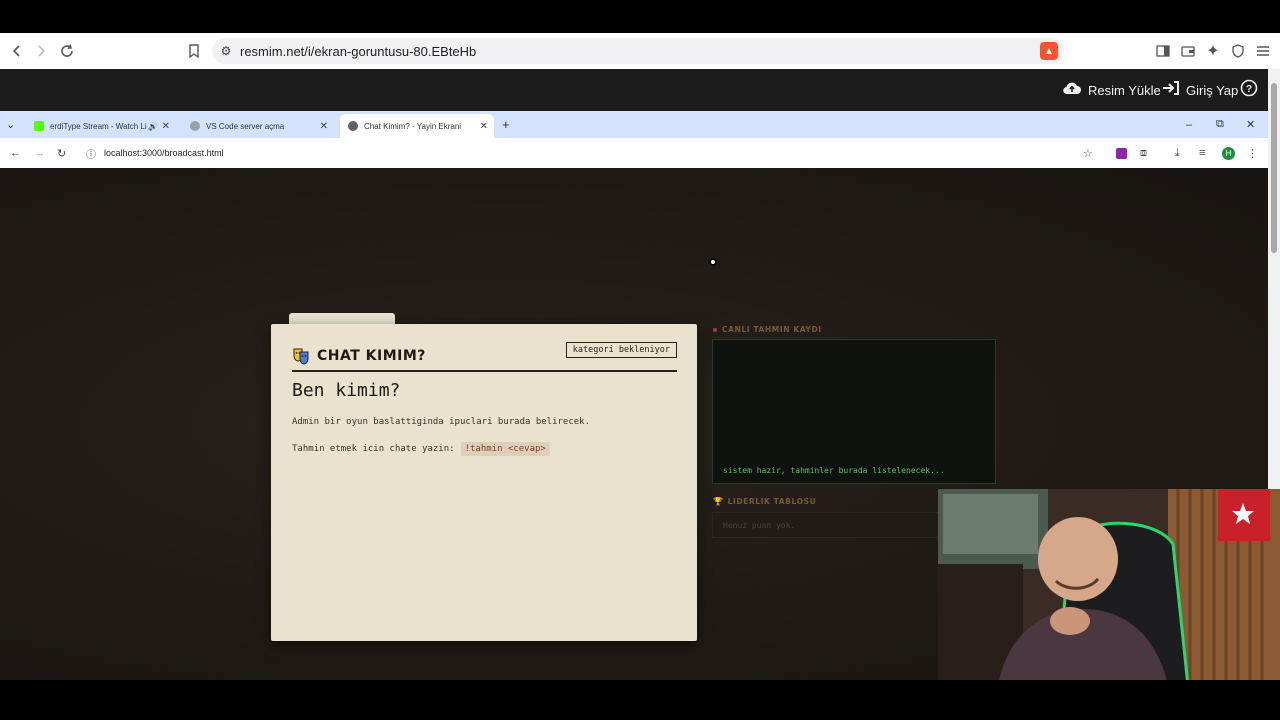 Image resolution: width=1280 pixels, height=720 pixels. What do you see at coordinates (1163, 51) in the screenshot?
I see `sidebar-icon` at bounding box center [1163, 51].